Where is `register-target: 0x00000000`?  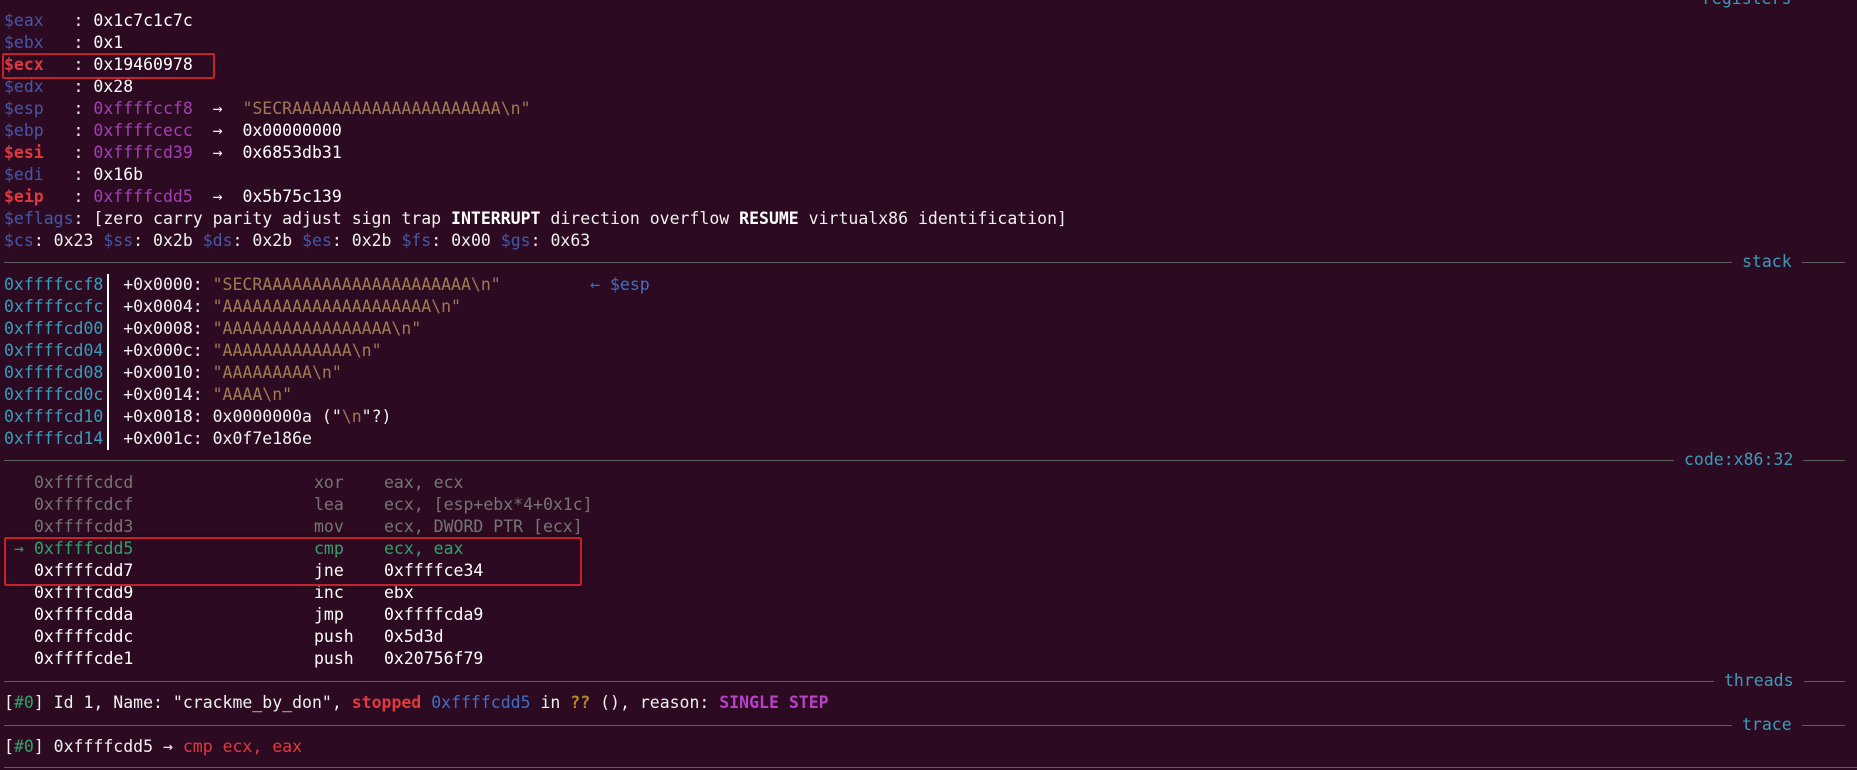 register-target: 0x00000000 is located at coordinates (292, 130).